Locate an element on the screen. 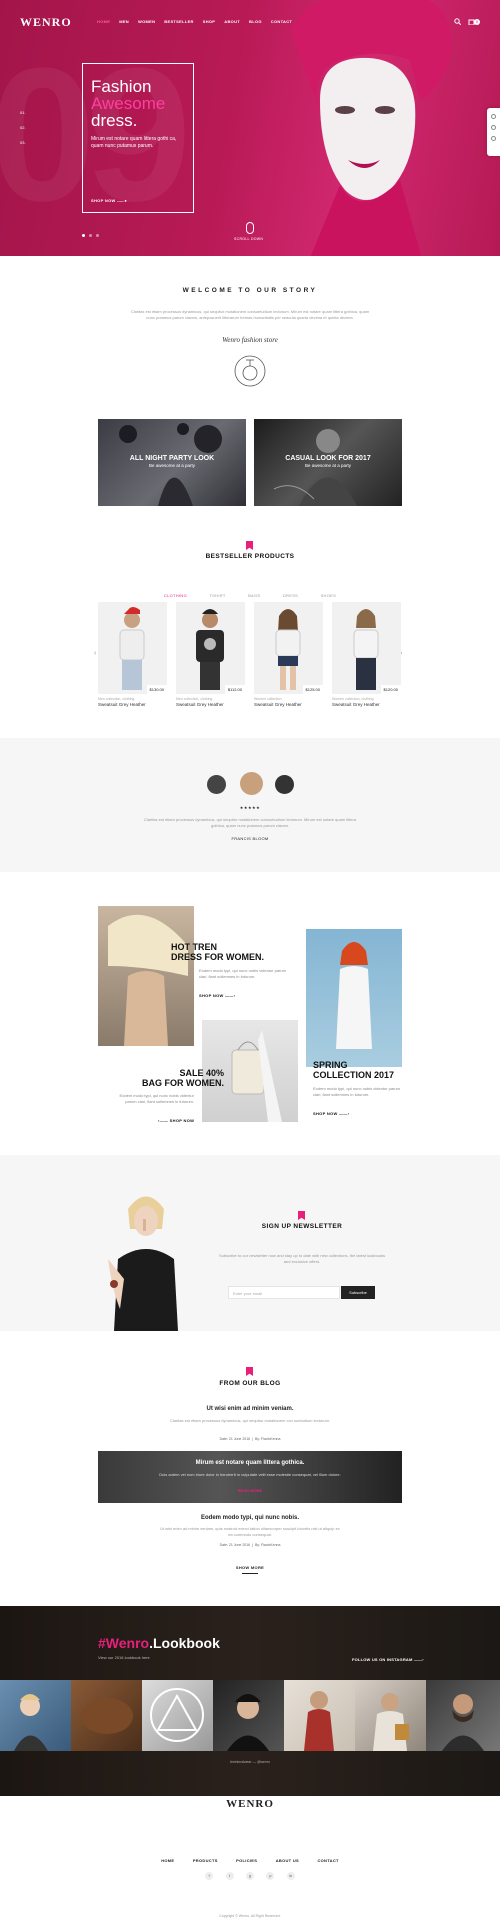 This screenshot has width=500, height=1924. product-tabs: CLOTHING TSHIRT BAGS DRESS SHOES is located at coordinates (250, 593).